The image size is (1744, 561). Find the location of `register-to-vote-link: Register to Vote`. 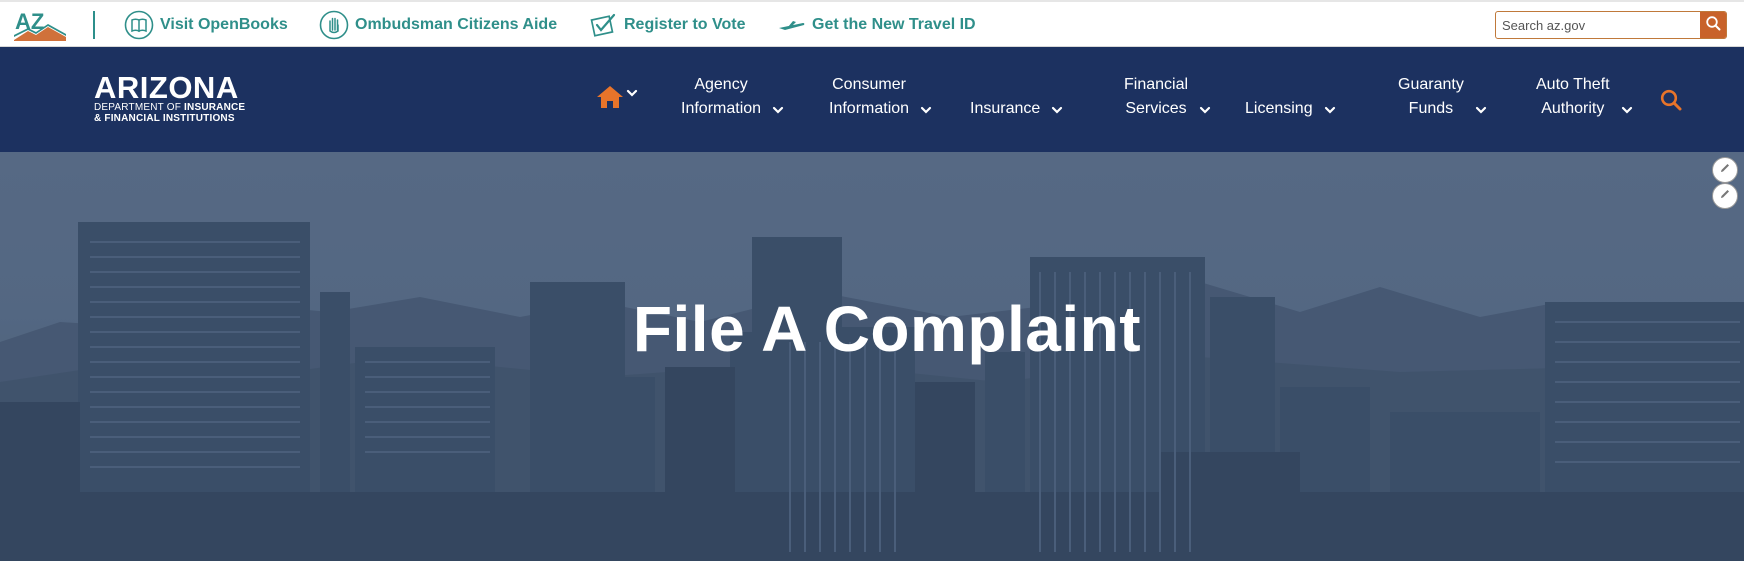

register-to-vote-link: Register to Vote is located at coordinates (667, 25).